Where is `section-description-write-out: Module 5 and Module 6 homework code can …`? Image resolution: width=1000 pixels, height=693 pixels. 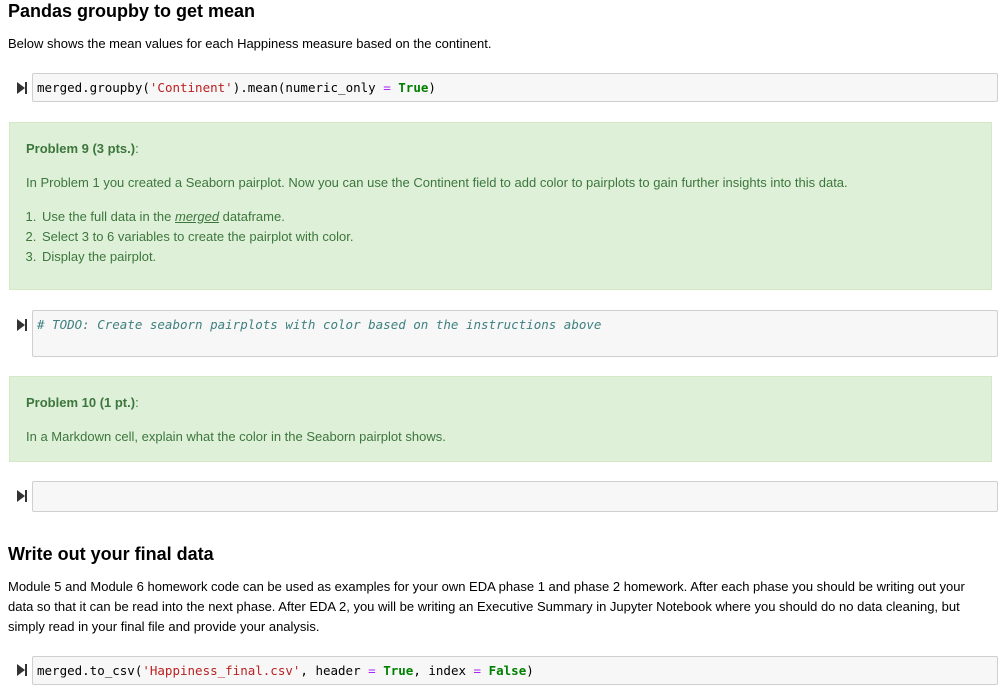 section-description-write-out: Module 5 and Module 6 homework code can … is located at coordinates (486, 606).